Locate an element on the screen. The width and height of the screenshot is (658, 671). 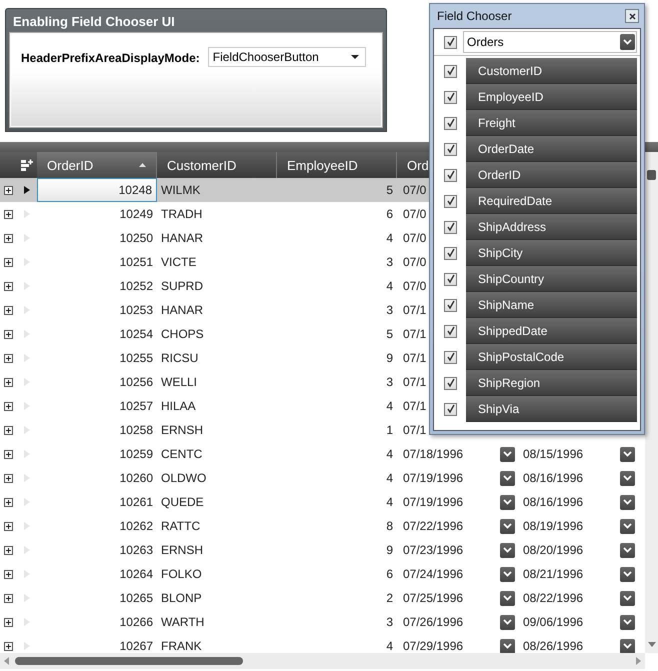
table-select: Orders is located at coordinates (550, 42).